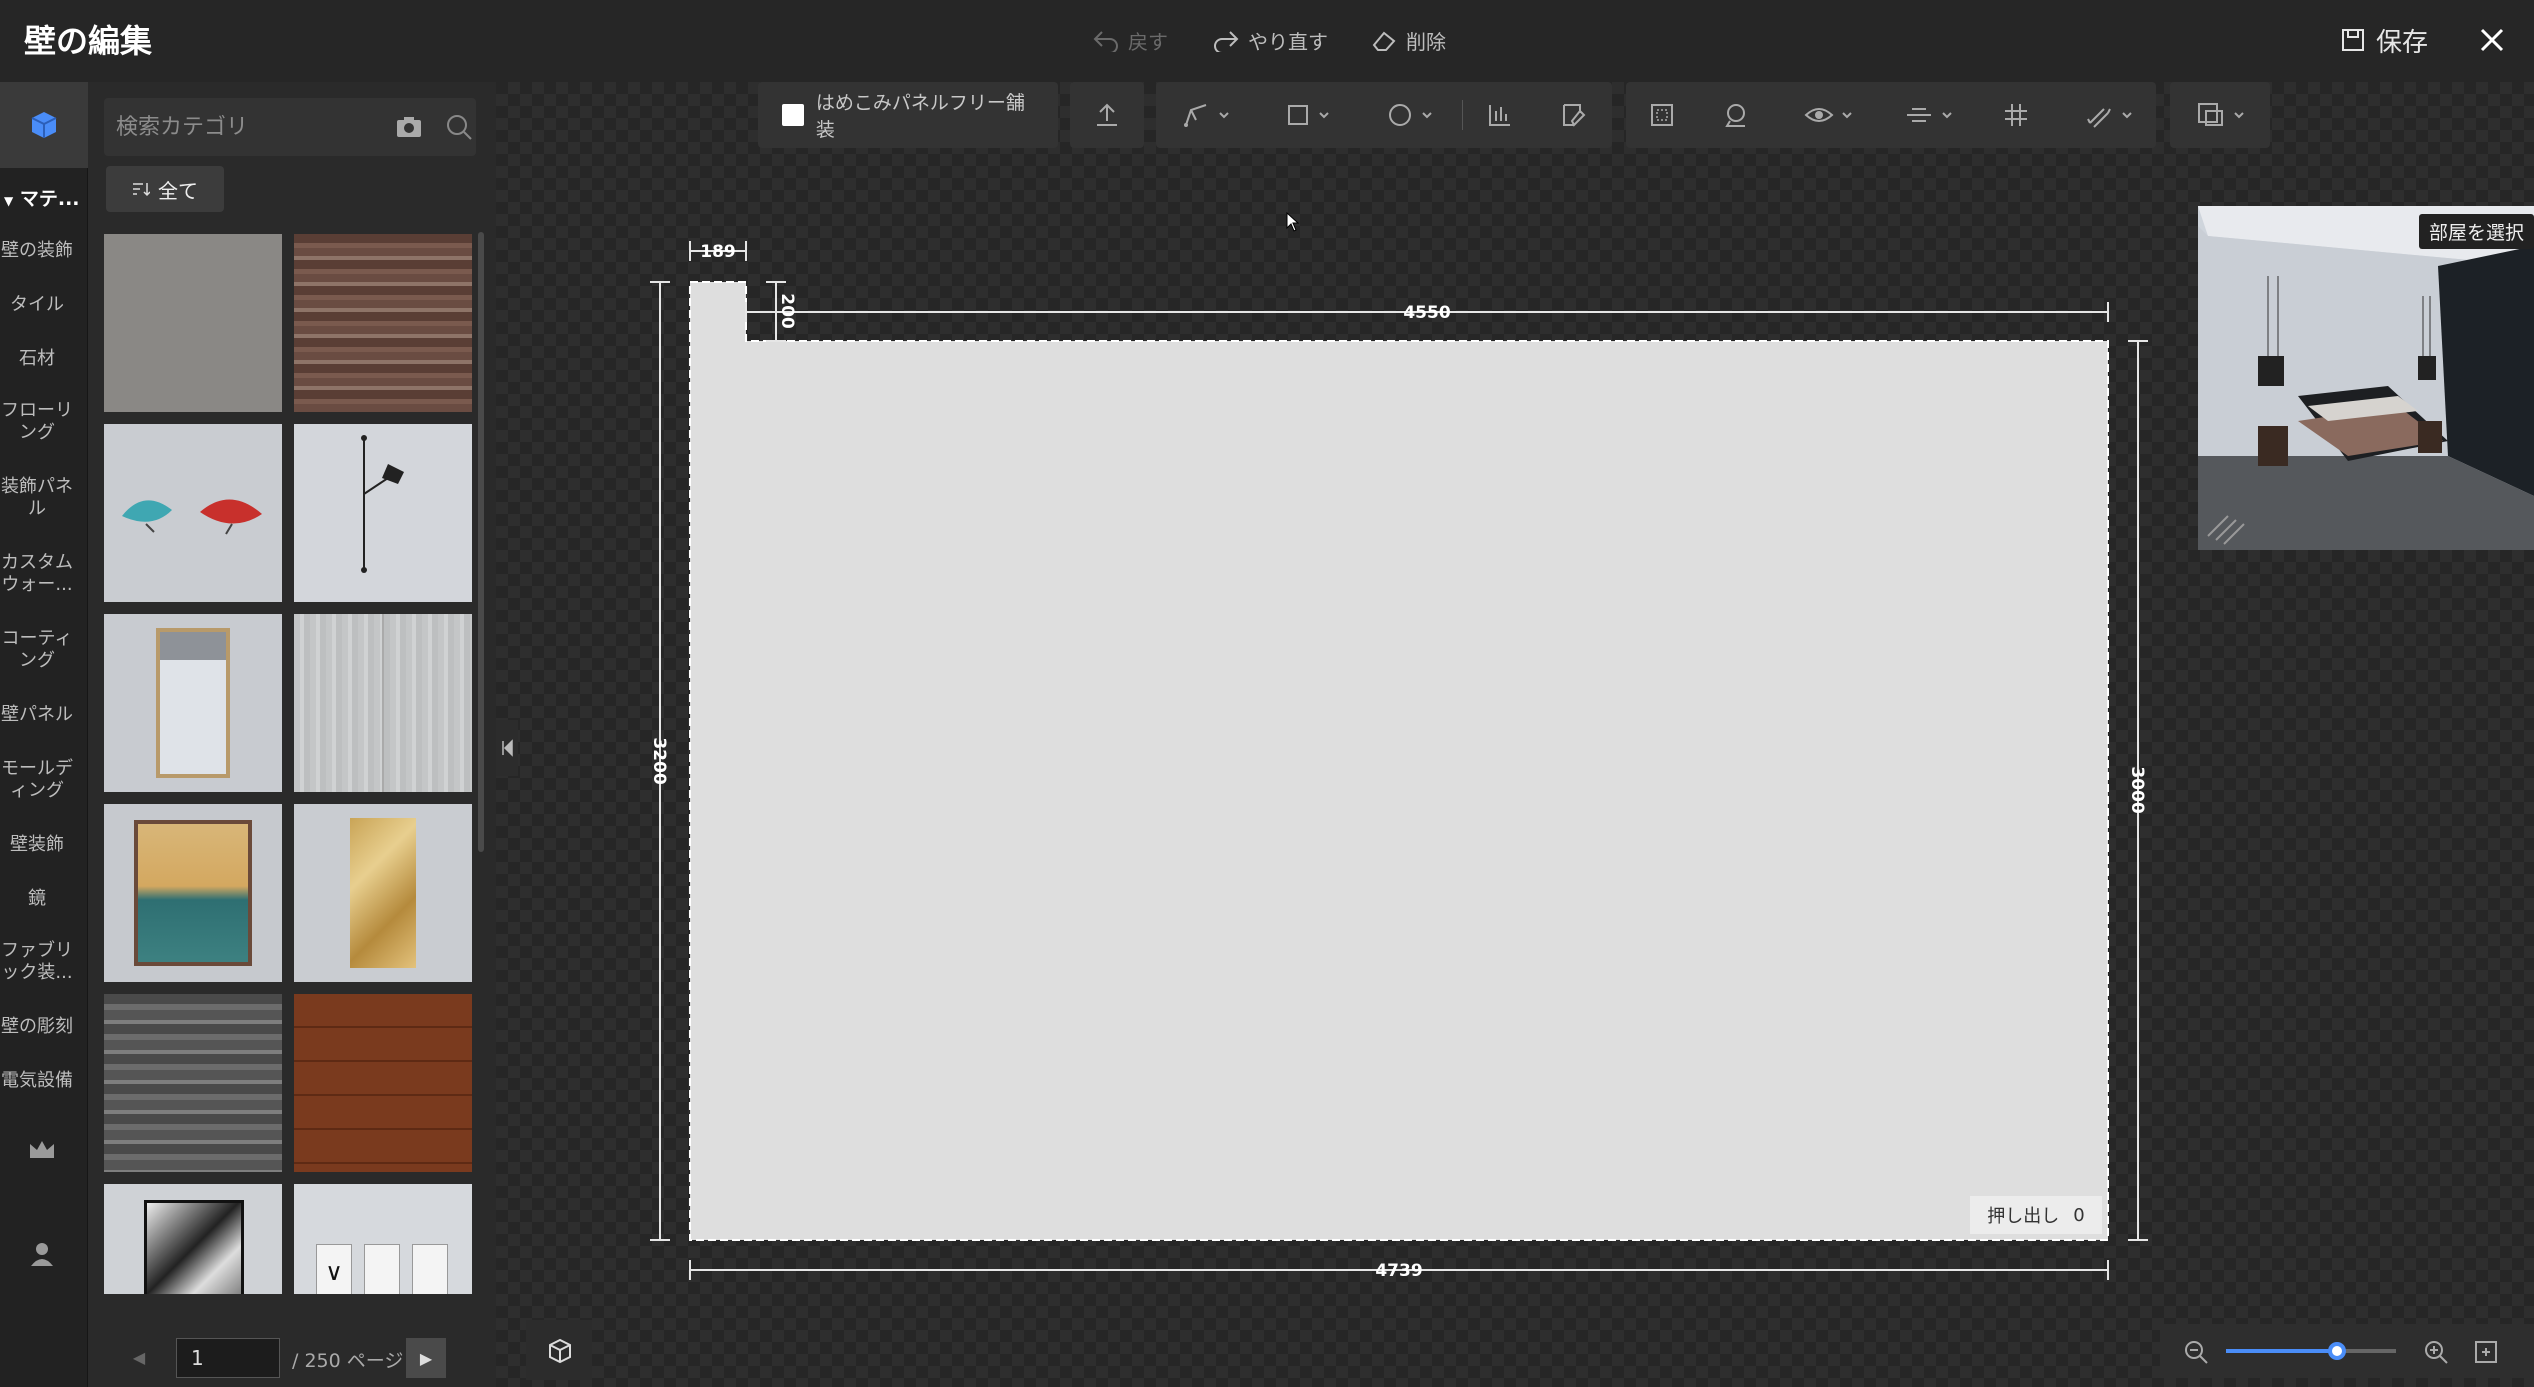 This screenshot has height=1387, width=2534. I want to click on fit-view-icon, so click(2486, 1352).